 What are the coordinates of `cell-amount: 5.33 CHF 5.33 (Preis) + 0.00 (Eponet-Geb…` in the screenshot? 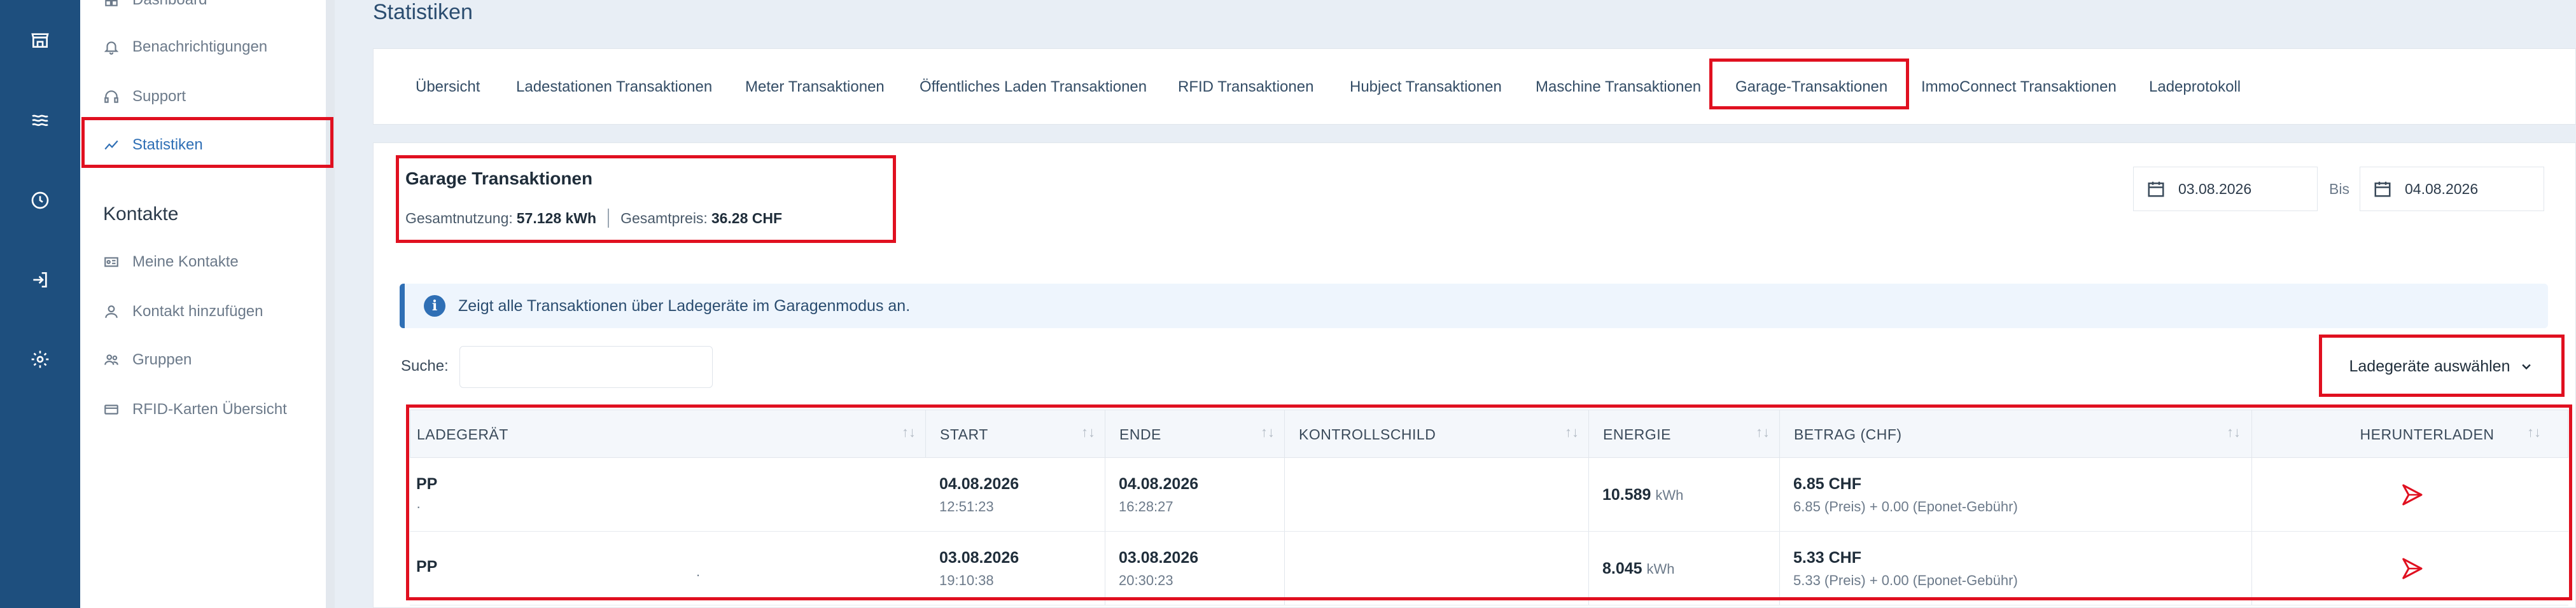 It's located at (1902, 568).